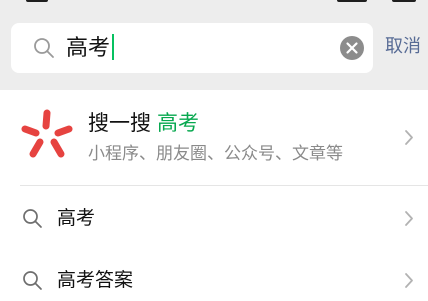 The height and width of the screenshot is (301, 428). I want to click on search-query-text: 高考, so click(90, 48).